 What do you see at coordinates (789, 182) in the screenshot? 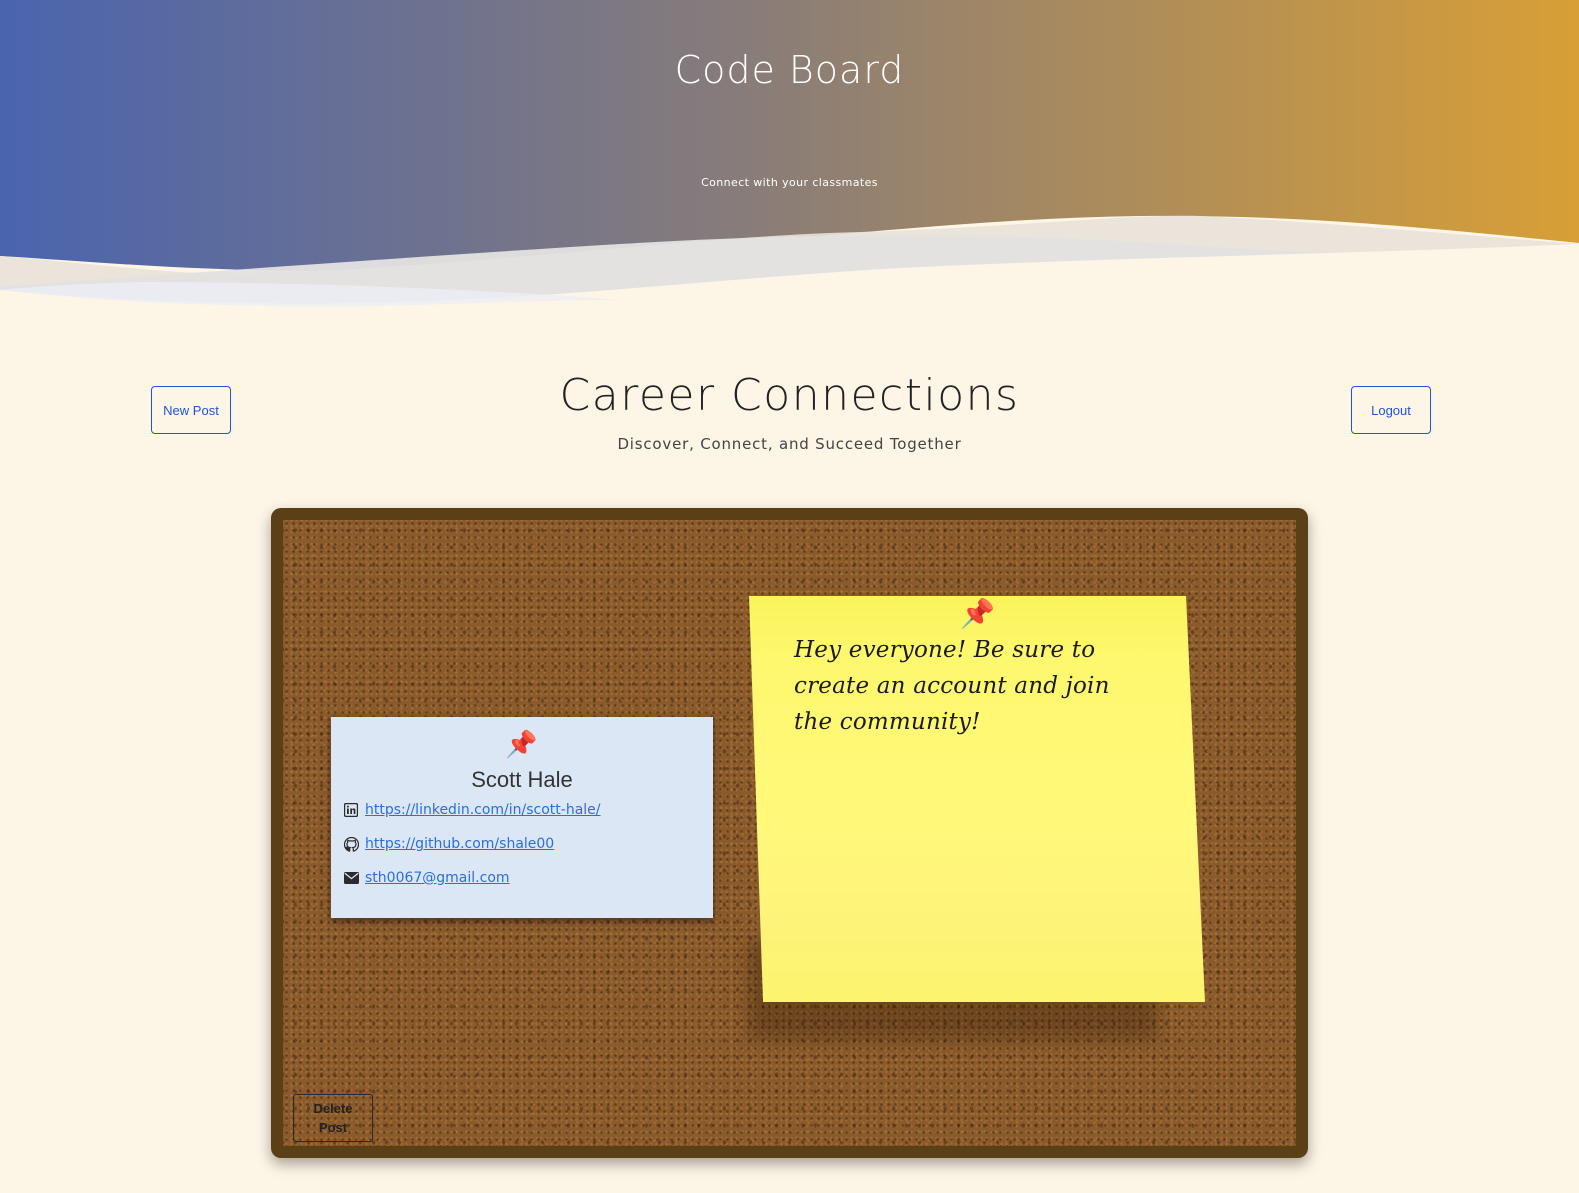
I see `site-subtitle: Connect with your classmates` at bounding box center [789, 182].